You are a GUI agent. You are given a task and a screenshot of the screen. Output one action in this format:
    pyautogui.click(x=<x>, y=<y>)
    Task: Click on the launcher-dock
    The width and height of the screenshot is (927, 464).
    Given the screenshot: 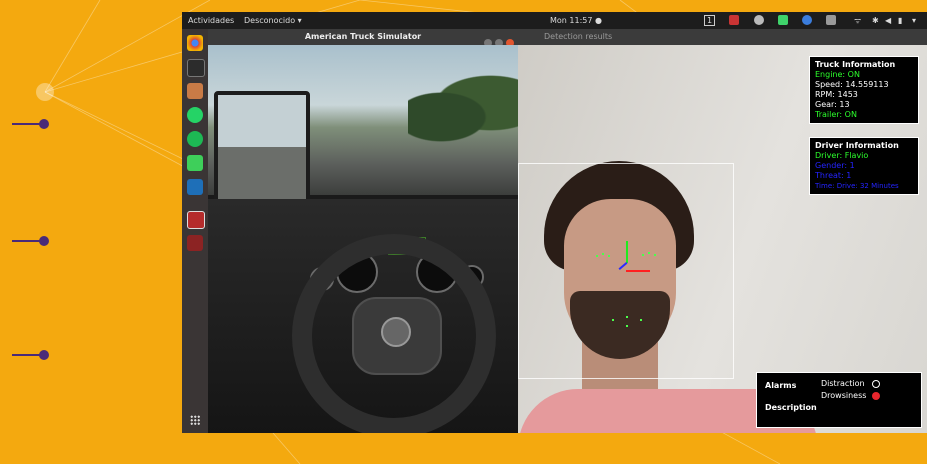 What is the action you would take?
    pyautogui.click(x=195, y=231)
    